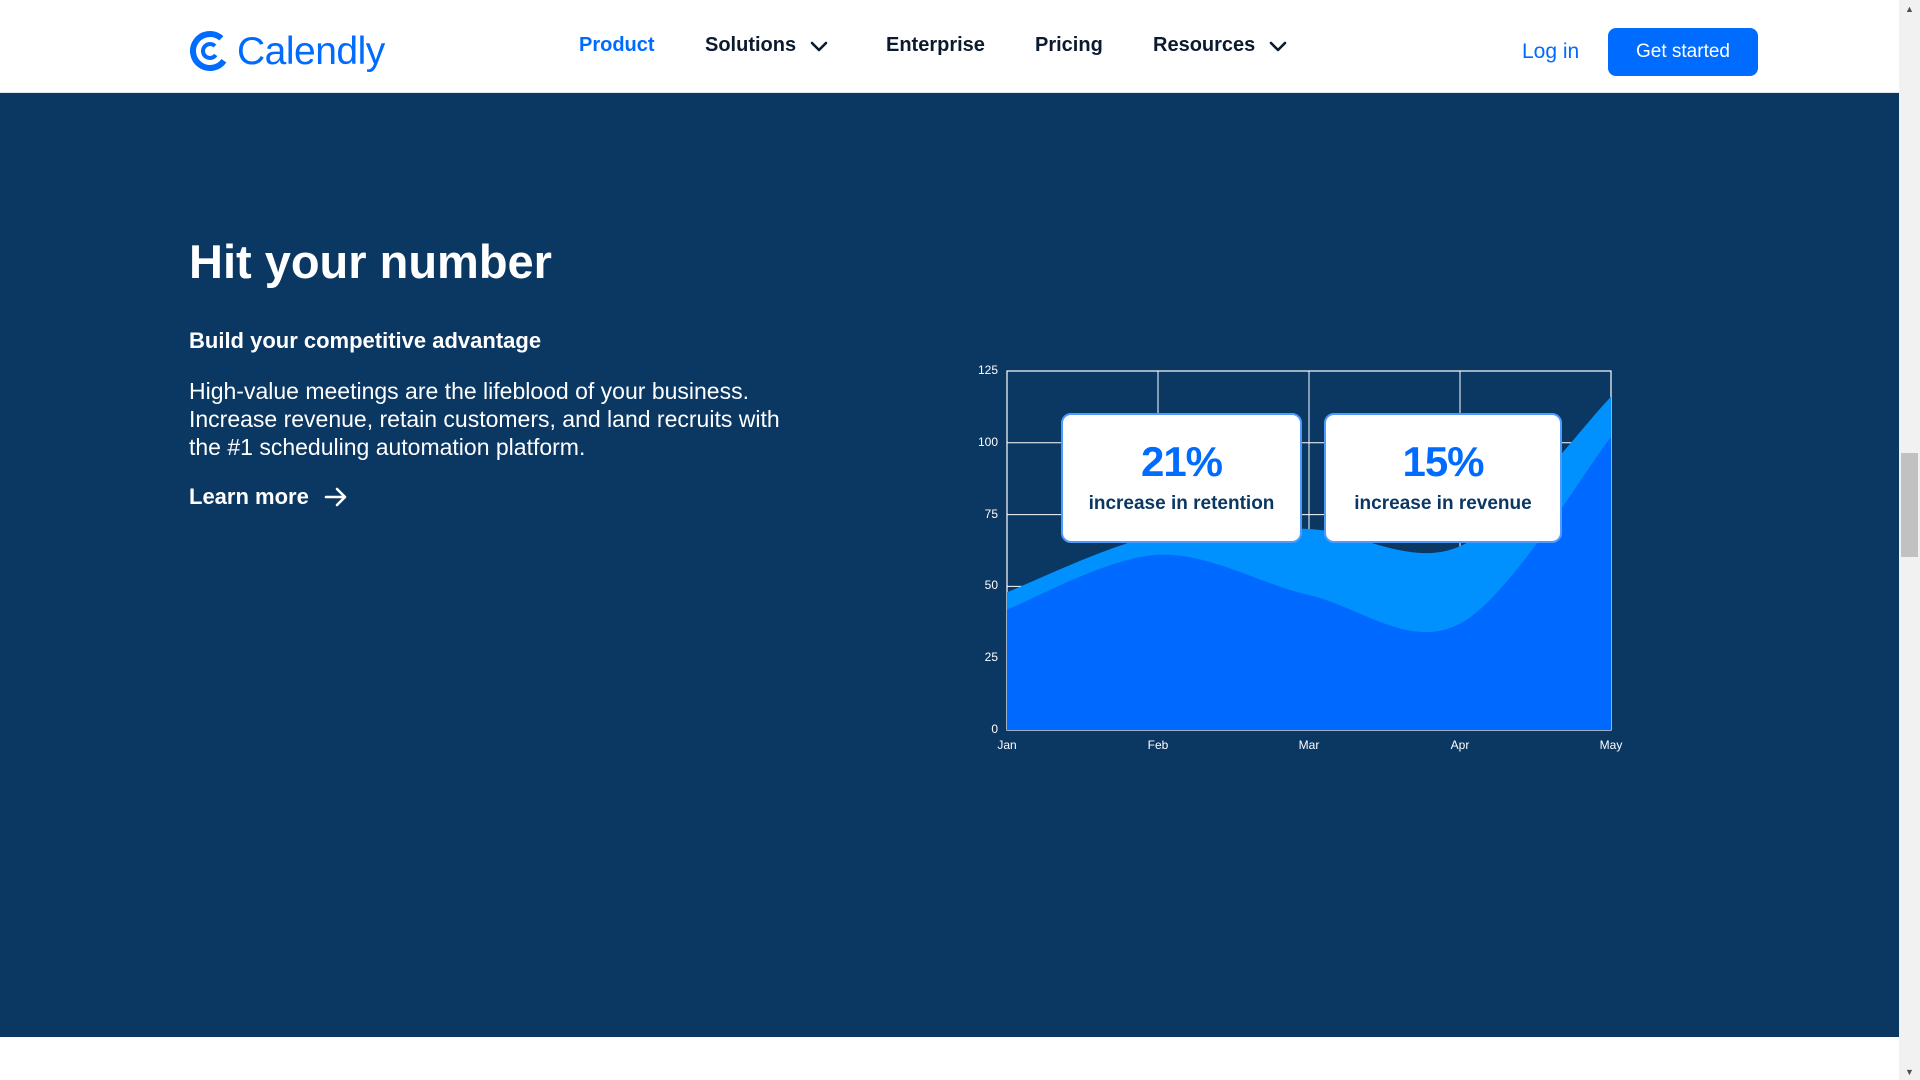  I want to click on nav-item-resources: Resources, so click(1221, 45).